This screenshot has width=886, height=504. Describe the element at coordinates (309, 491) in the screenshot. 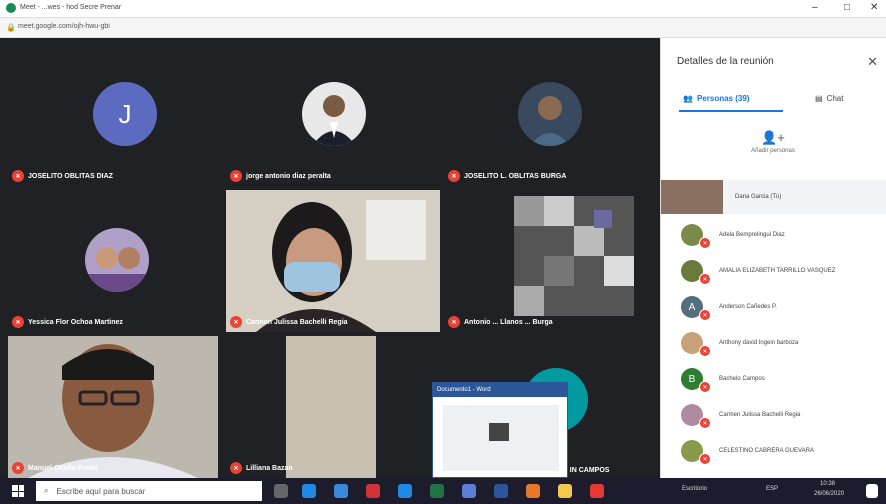

I see `edge-icon` at that location.